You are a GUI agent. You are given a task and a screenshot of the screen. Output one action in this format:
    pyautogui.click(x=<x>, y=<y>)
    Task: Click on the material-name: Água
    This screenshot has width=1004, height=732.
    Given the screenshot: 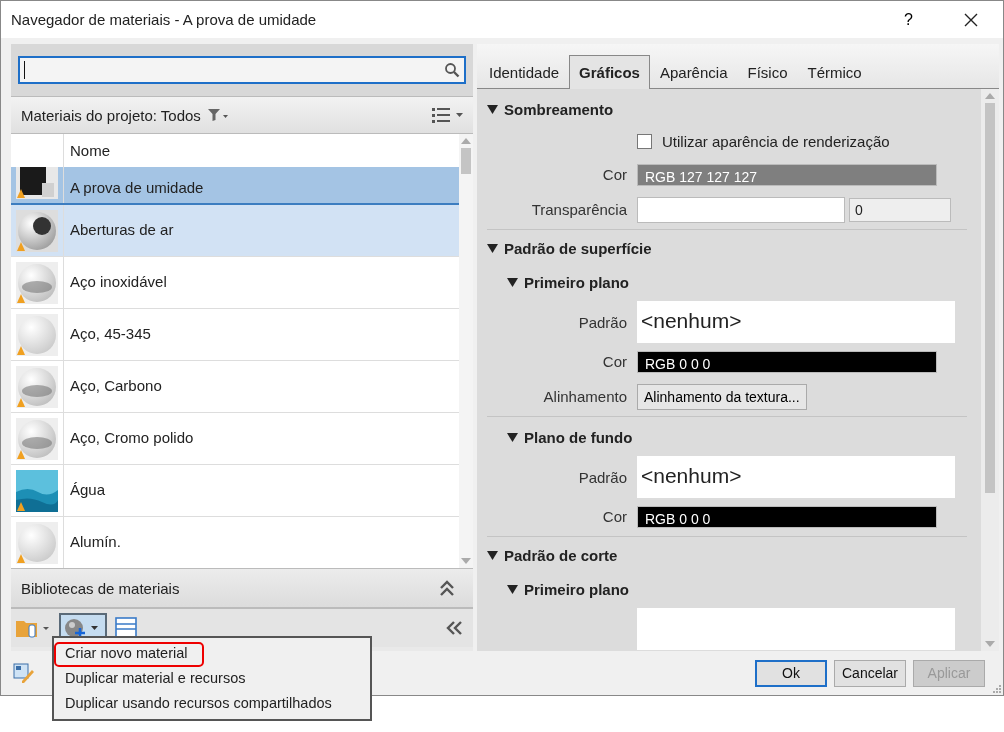 What is the action you would take?
    pyautogui.click(x=88, y=490)
    